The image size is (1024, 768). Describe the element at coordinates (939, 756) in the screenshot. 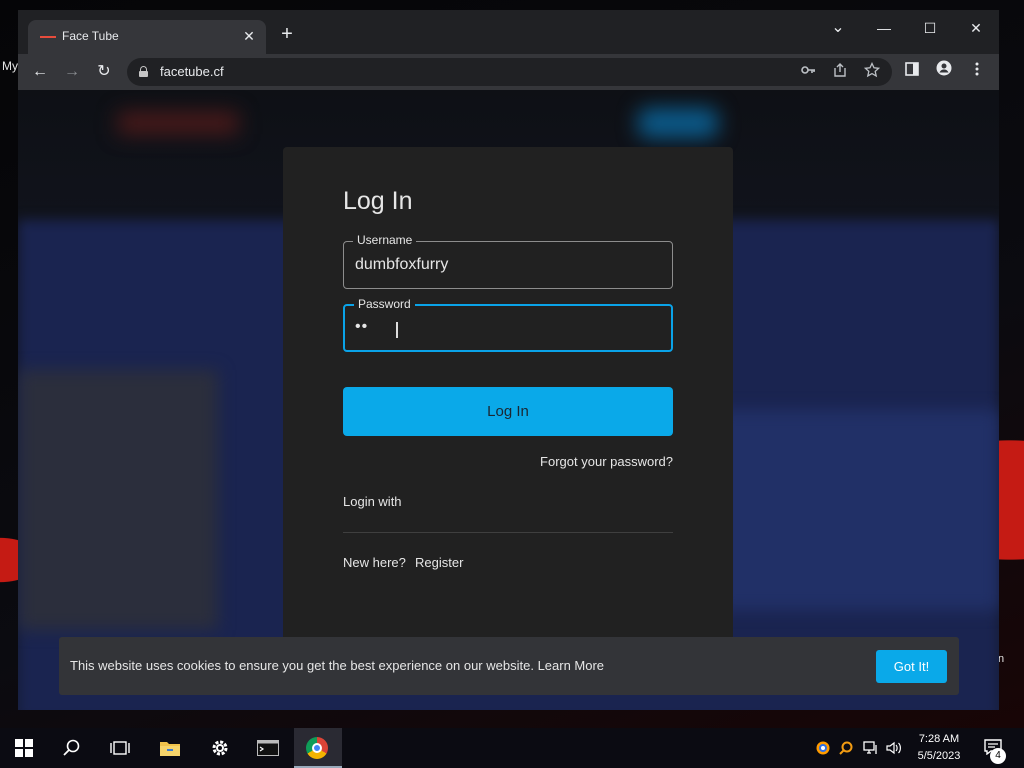

I see `clock-date: 5/5/2023` at that location.